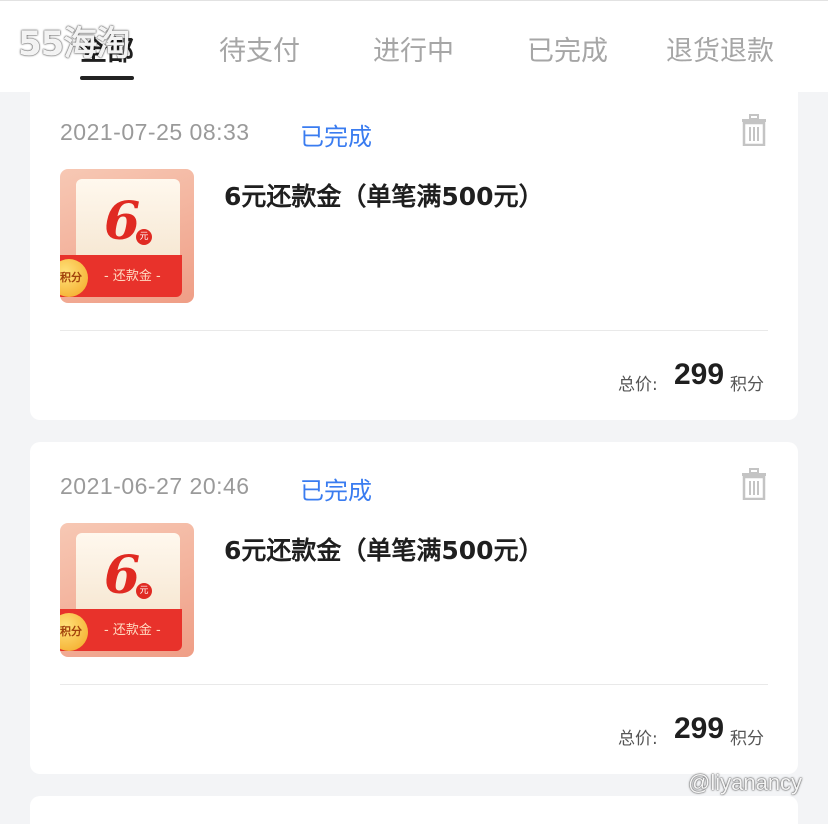  I want to click on tab-label: 退货退款, so click(720, 51).